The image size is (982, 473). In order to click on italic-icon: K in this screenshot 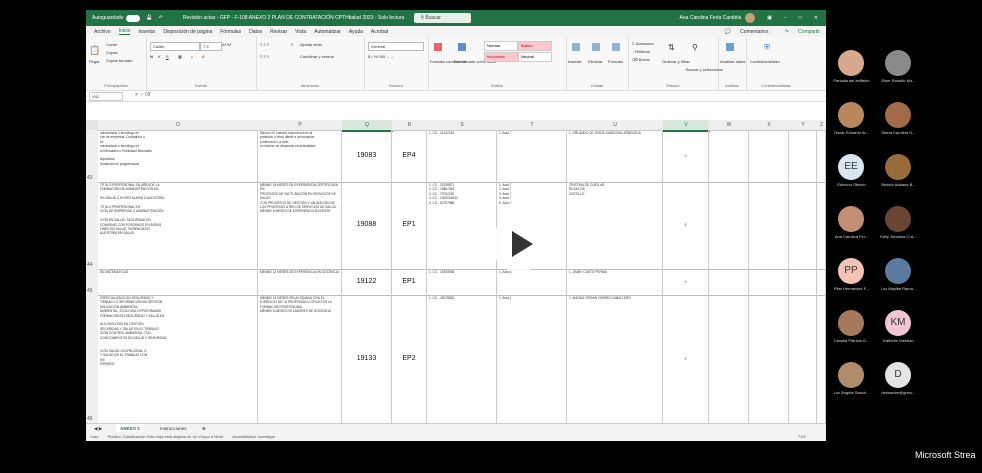, I will do `click(159, 56)`.